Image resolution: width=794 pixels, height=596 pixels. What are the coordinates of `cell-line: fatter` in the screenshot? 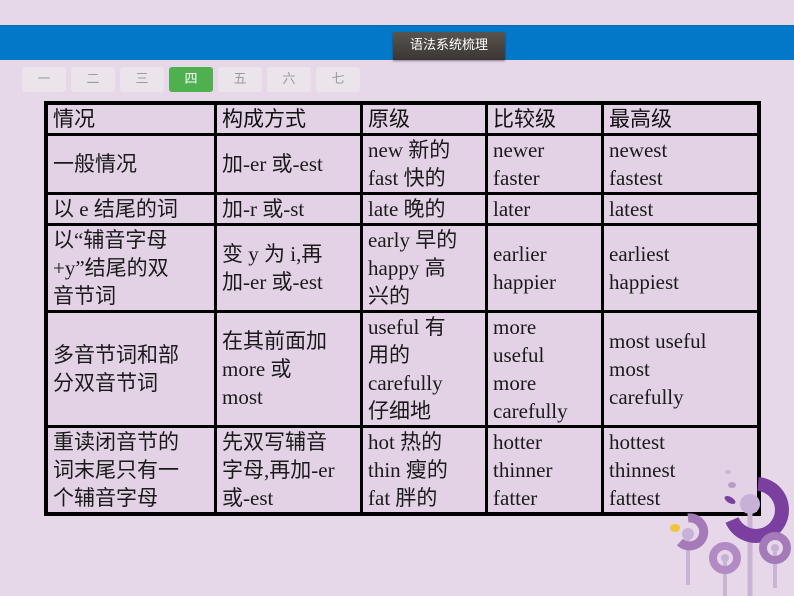 It's located at (515, 498).